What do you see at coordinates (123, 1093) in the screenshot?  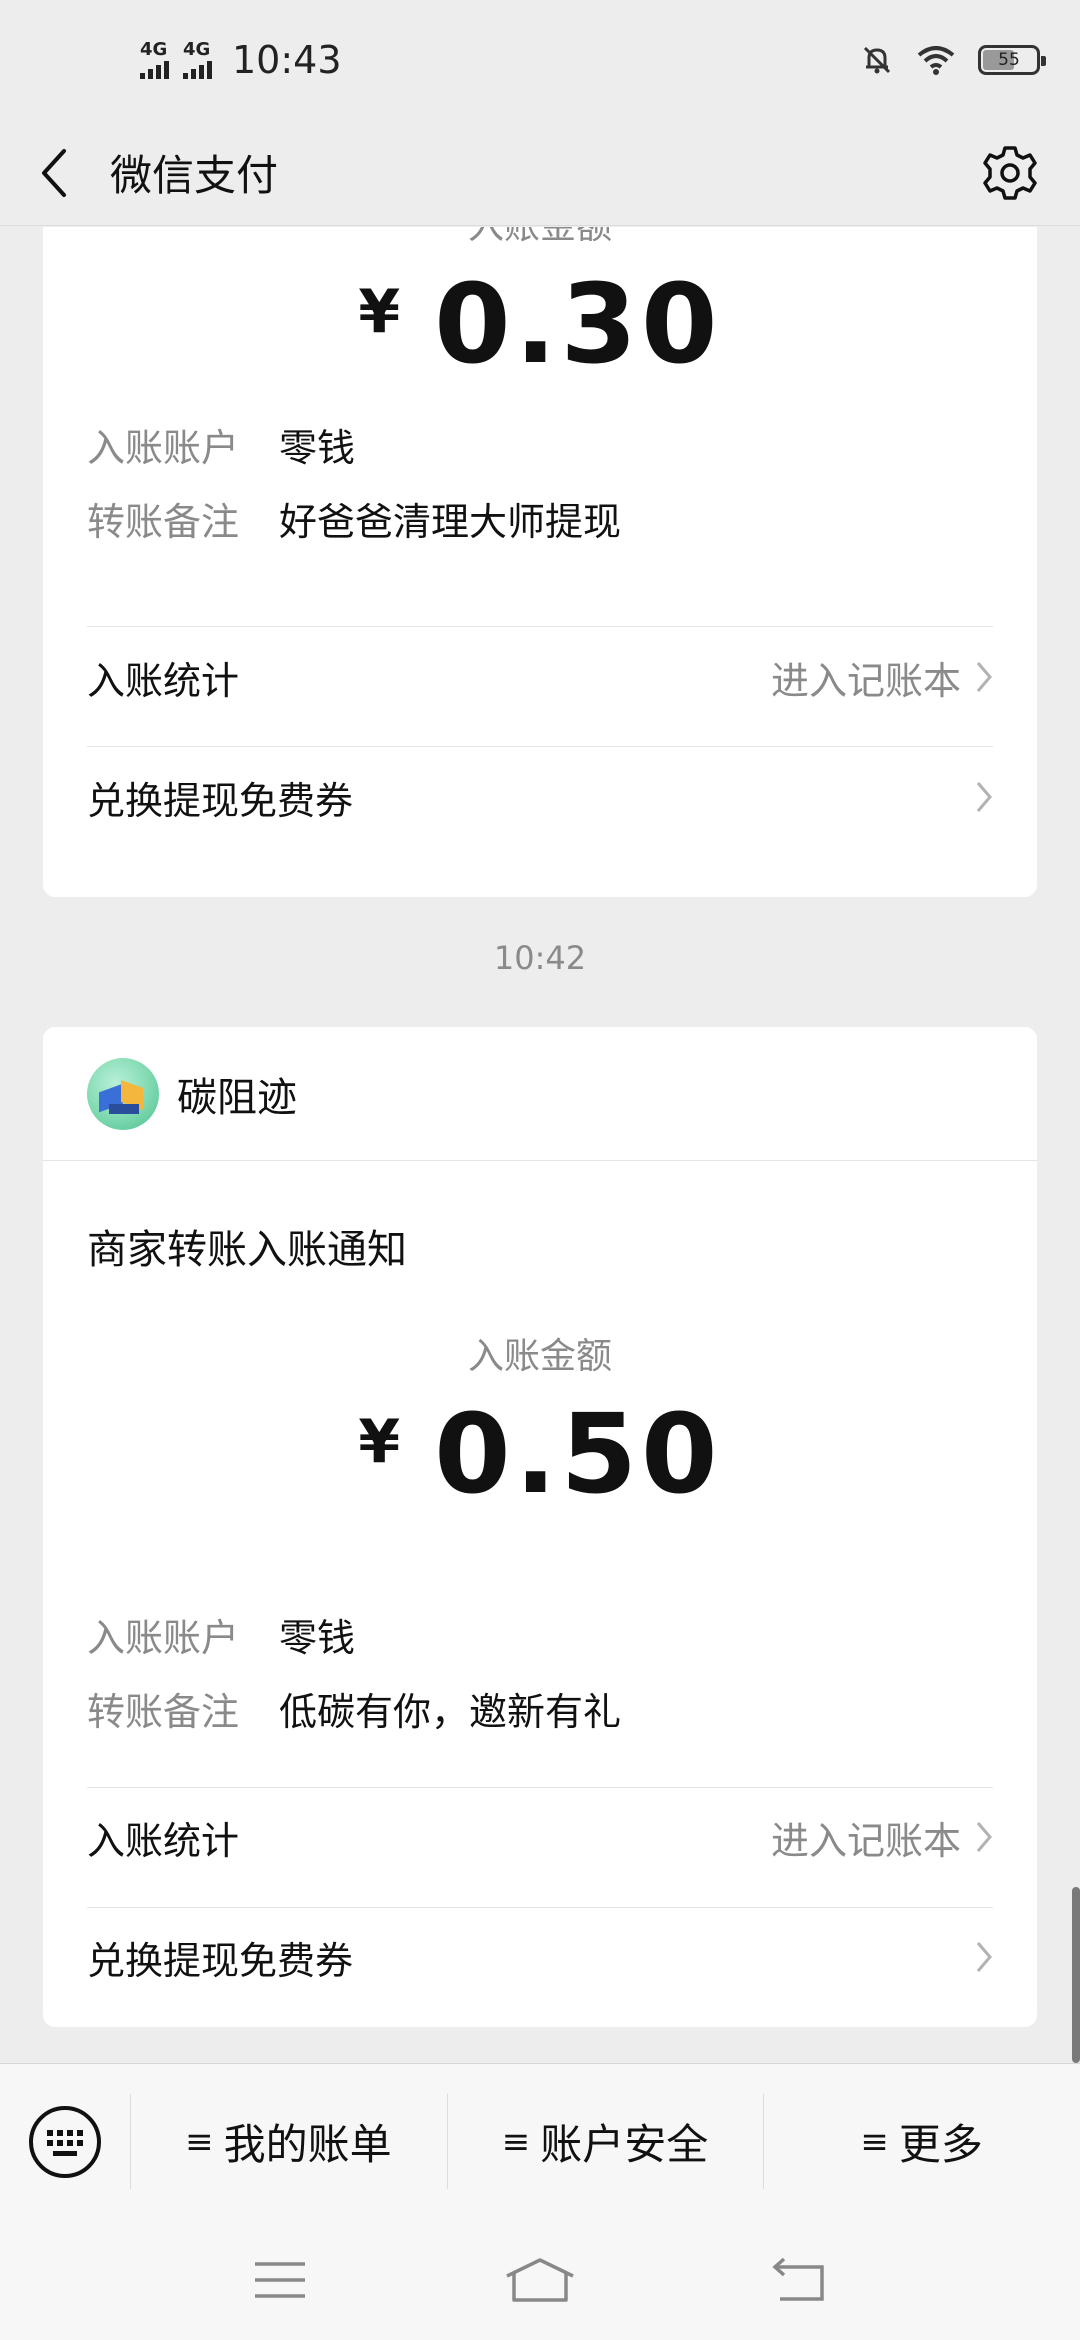 I see `merchant-avatar` at bounding box center [123, 1093].